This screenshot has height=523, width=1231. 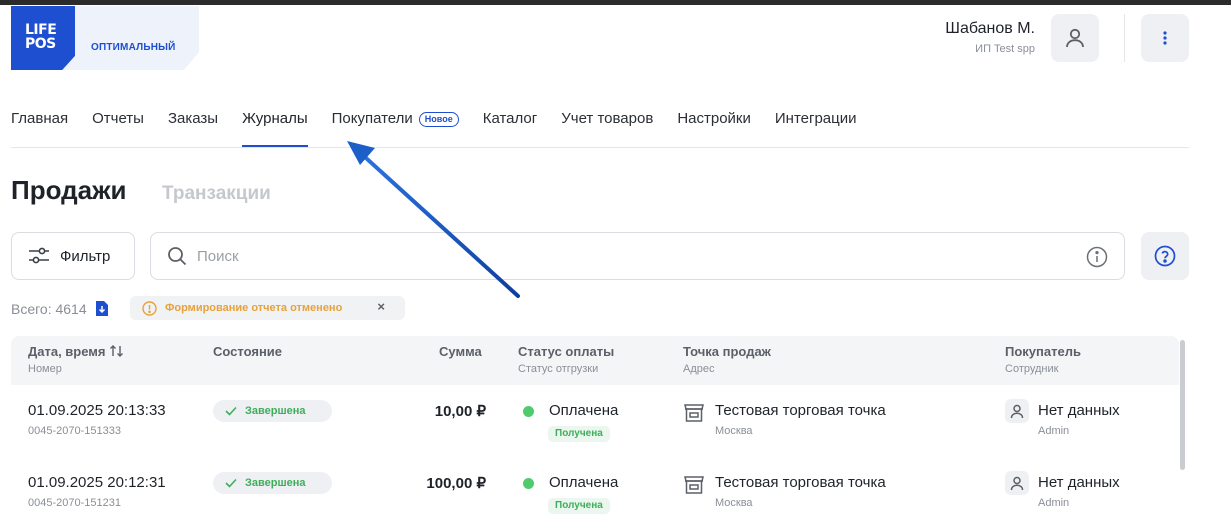 I want to click on sort-icon, so click(x=117, y=351).